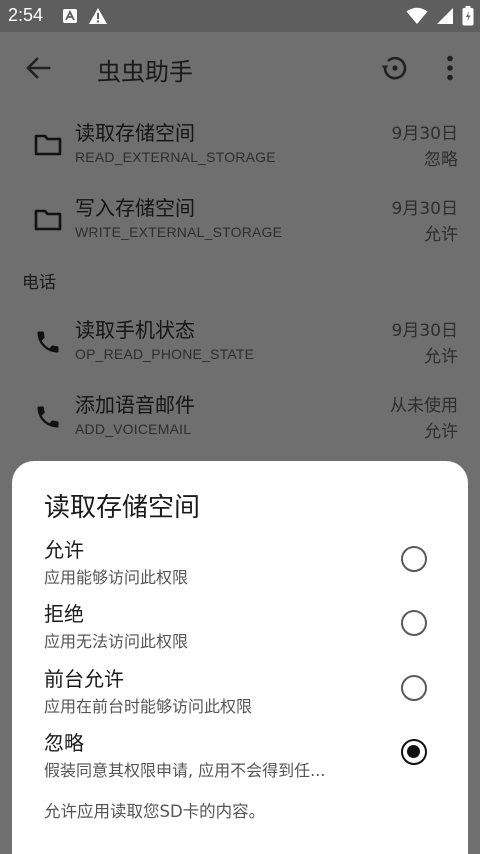  I want to click on status-time: 2:54, so click(26, 15).